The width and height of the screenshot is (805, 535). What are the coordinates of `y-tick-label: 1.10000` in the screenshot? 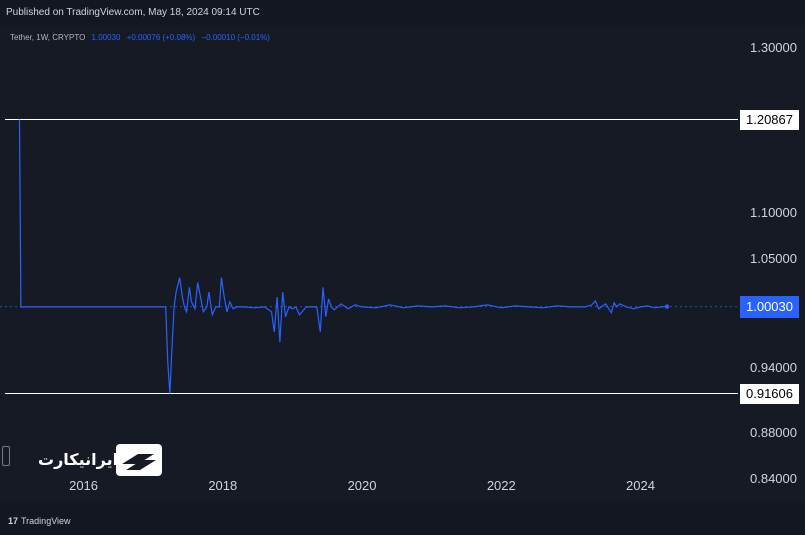 It's located at (773, 212).